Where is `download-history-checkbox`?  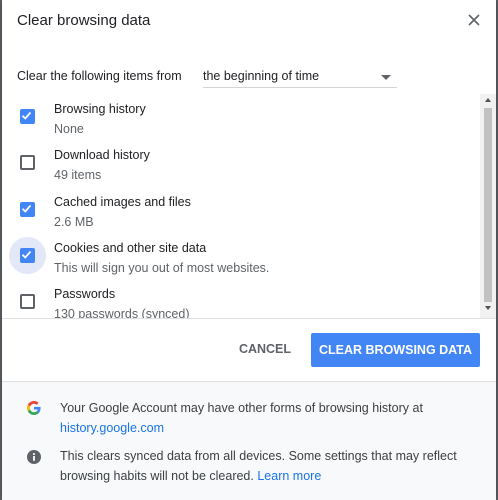
download-history-checkbox is located at coordinates (27, 162).